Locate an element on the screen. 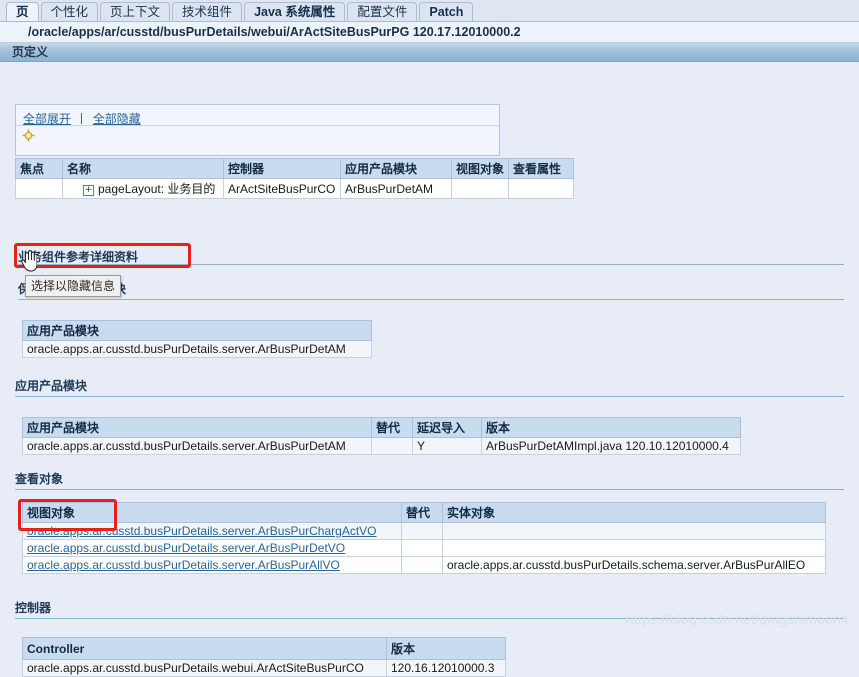 Image resolution: width=859 pixels, height=677 pixels. cell-app-module: ArBusPurDetAM is located at coordinates (396, 188).